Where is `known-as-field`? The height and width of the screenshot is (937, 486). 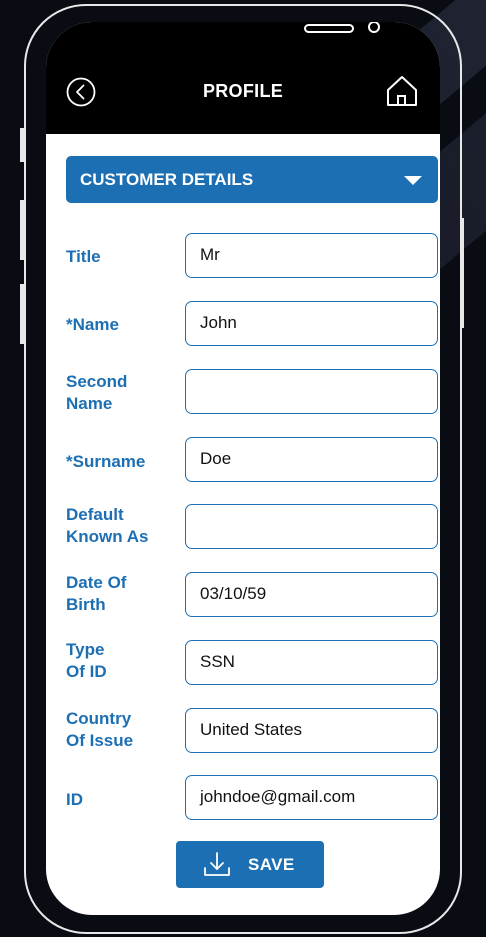 known-as-field is located at coordinates (311, 526).